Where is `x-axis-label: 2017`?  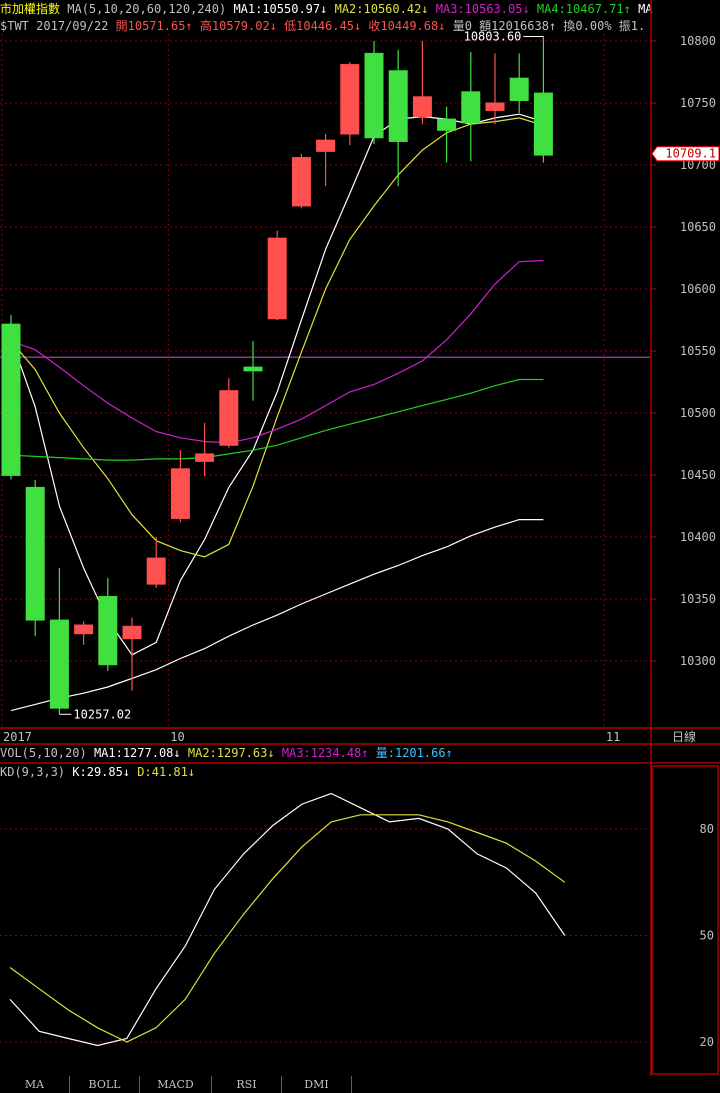 x-axis-label: 2017 is located at coordinates (17, 737).